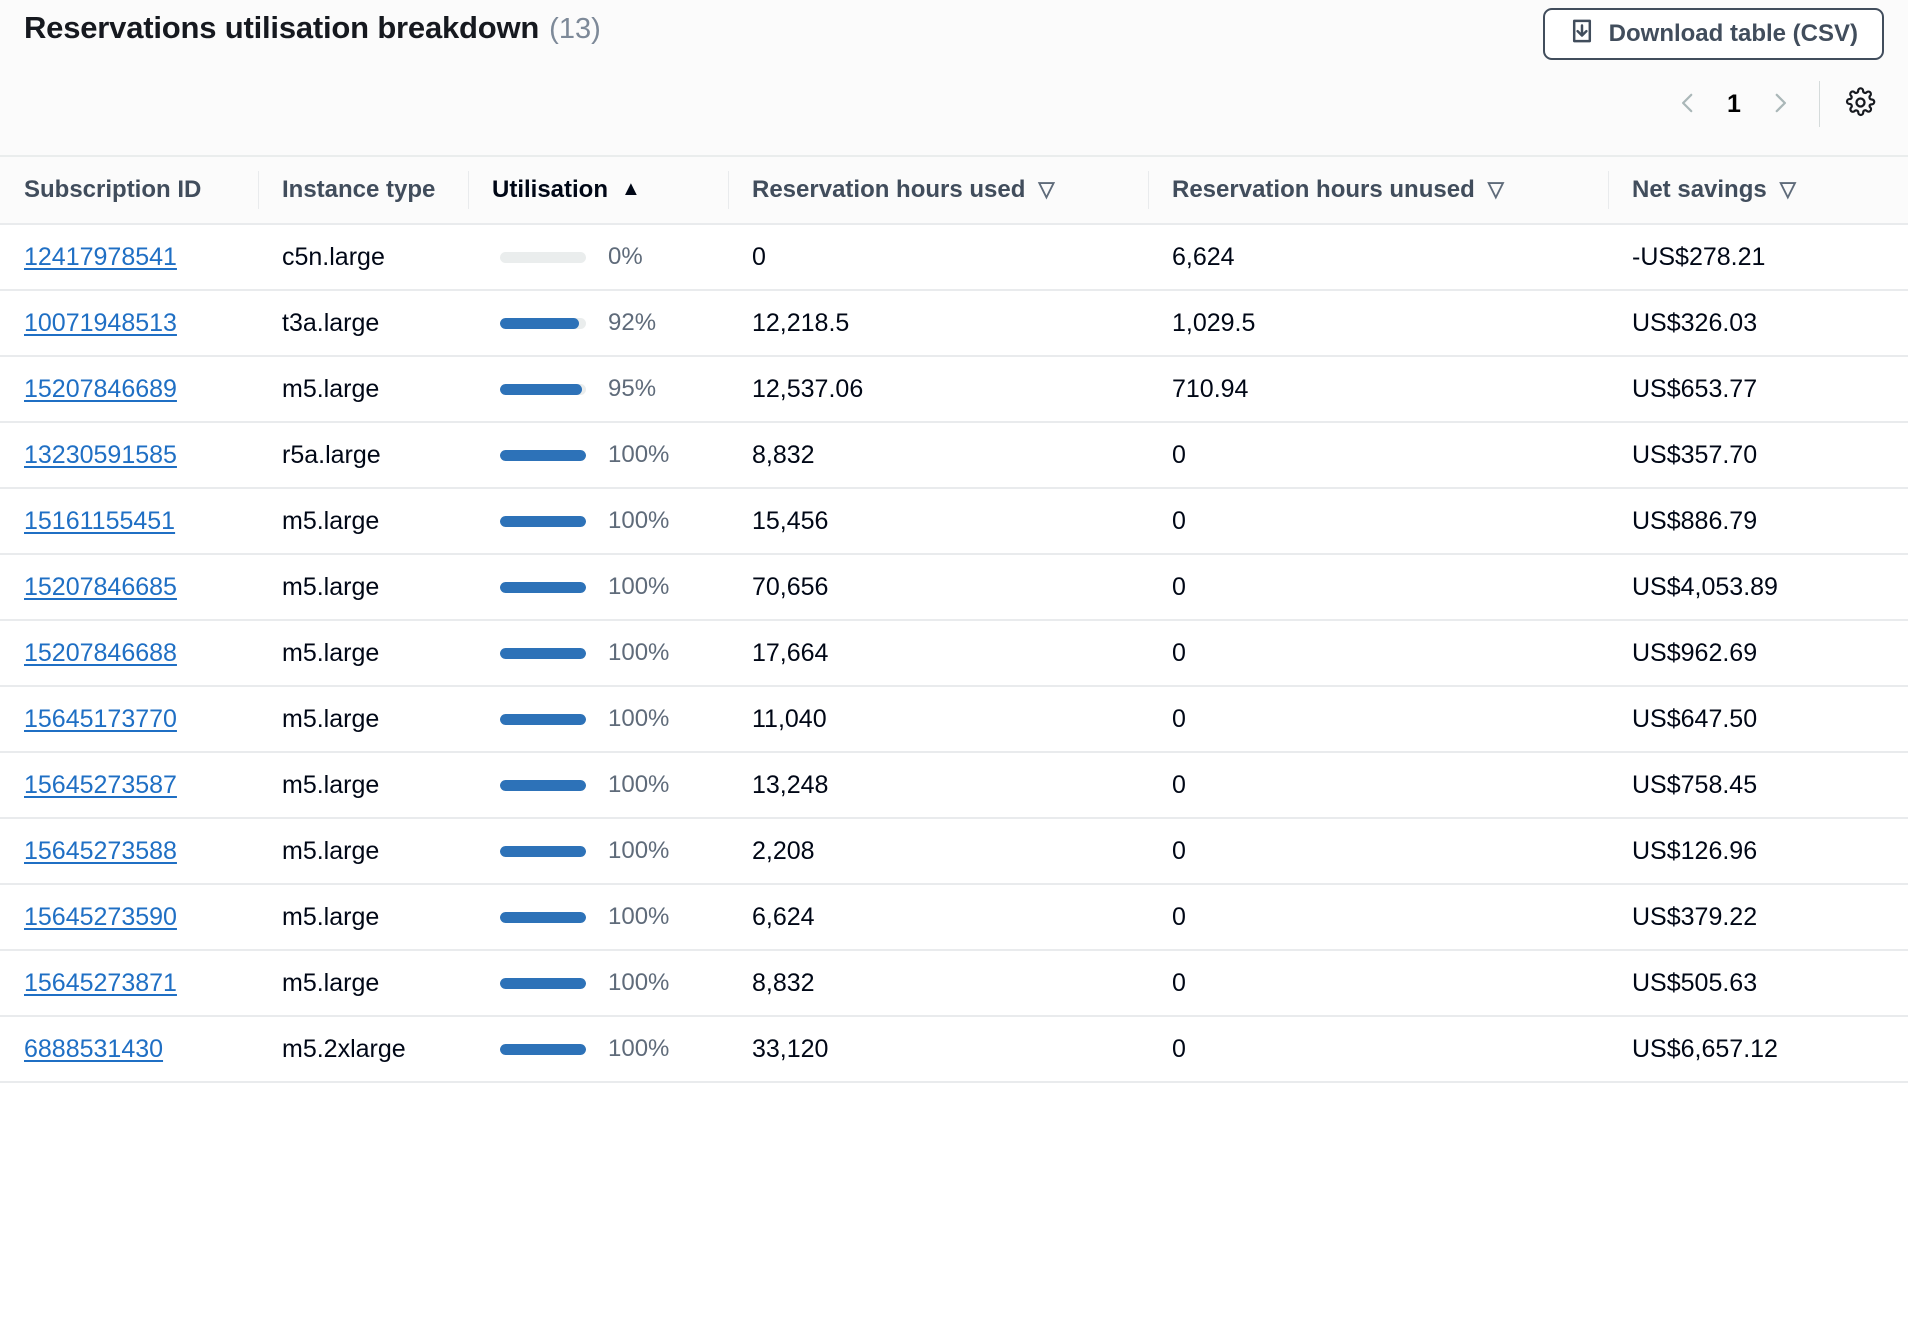 Image resolution: width=1908 pixels, height=1322 pixels. Describe the element at coordinates (938, 784) in the screenshot. I see `cell-reservation-hours-used: 13,248` at that location.